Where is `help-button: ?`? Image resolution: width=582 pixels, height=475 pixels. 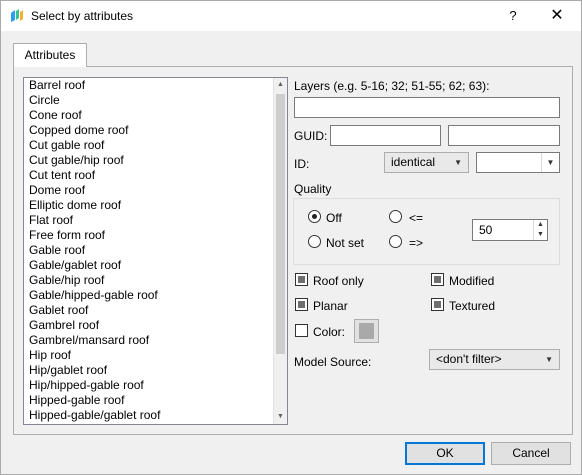
help-button: ? is located at coordinates (513, 16).